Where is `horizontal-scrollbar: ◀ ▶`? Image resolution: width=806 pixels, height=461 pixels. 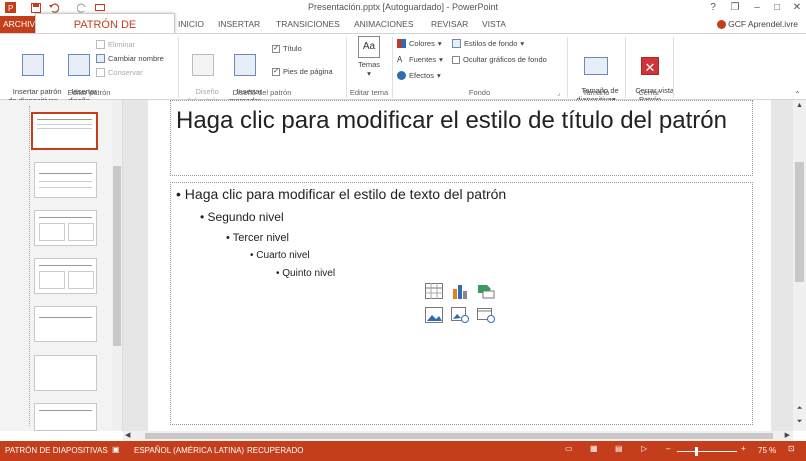
horizontal-scrollbar: ◀ ▶ is located at coordinates (458, 436).